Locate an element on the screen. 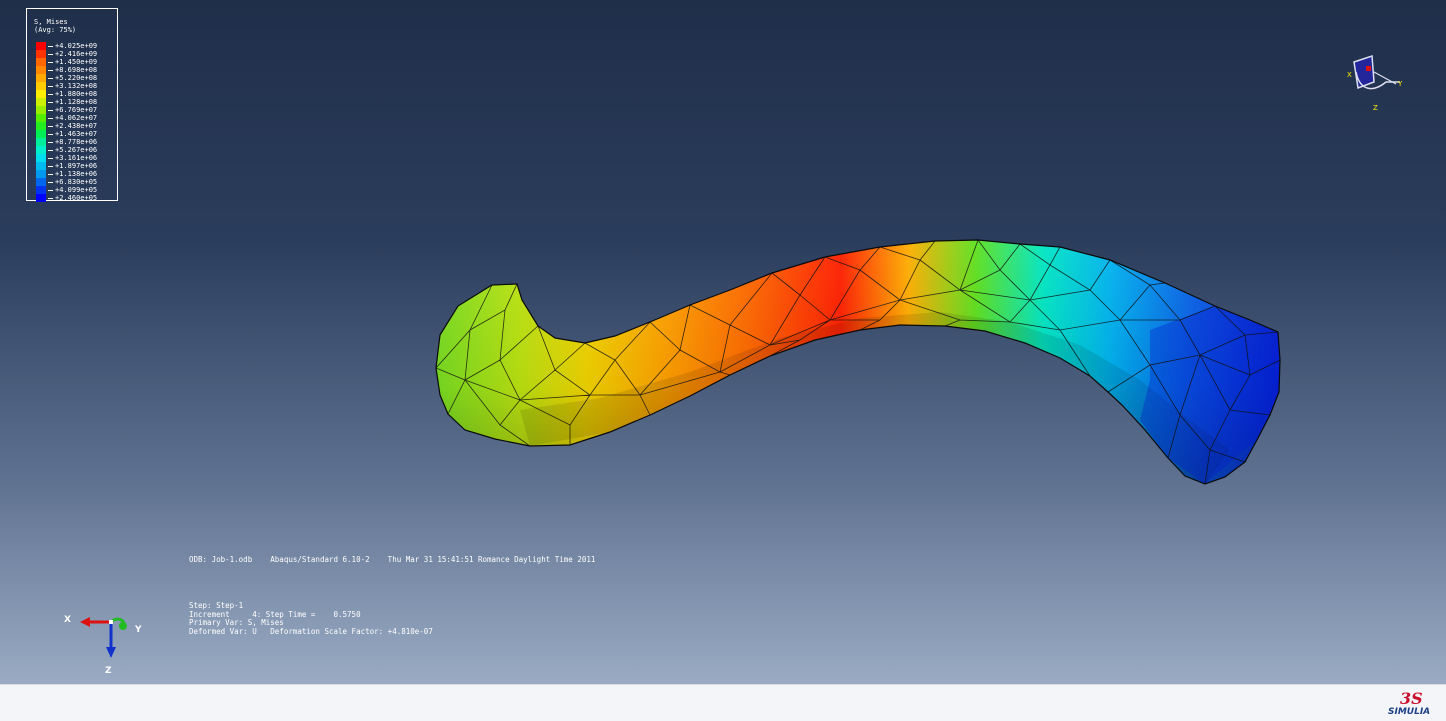 This screenshot has width=1446, height=721. simulia-logo: 3S SIMULIA is located at coordinates (1412, 703).